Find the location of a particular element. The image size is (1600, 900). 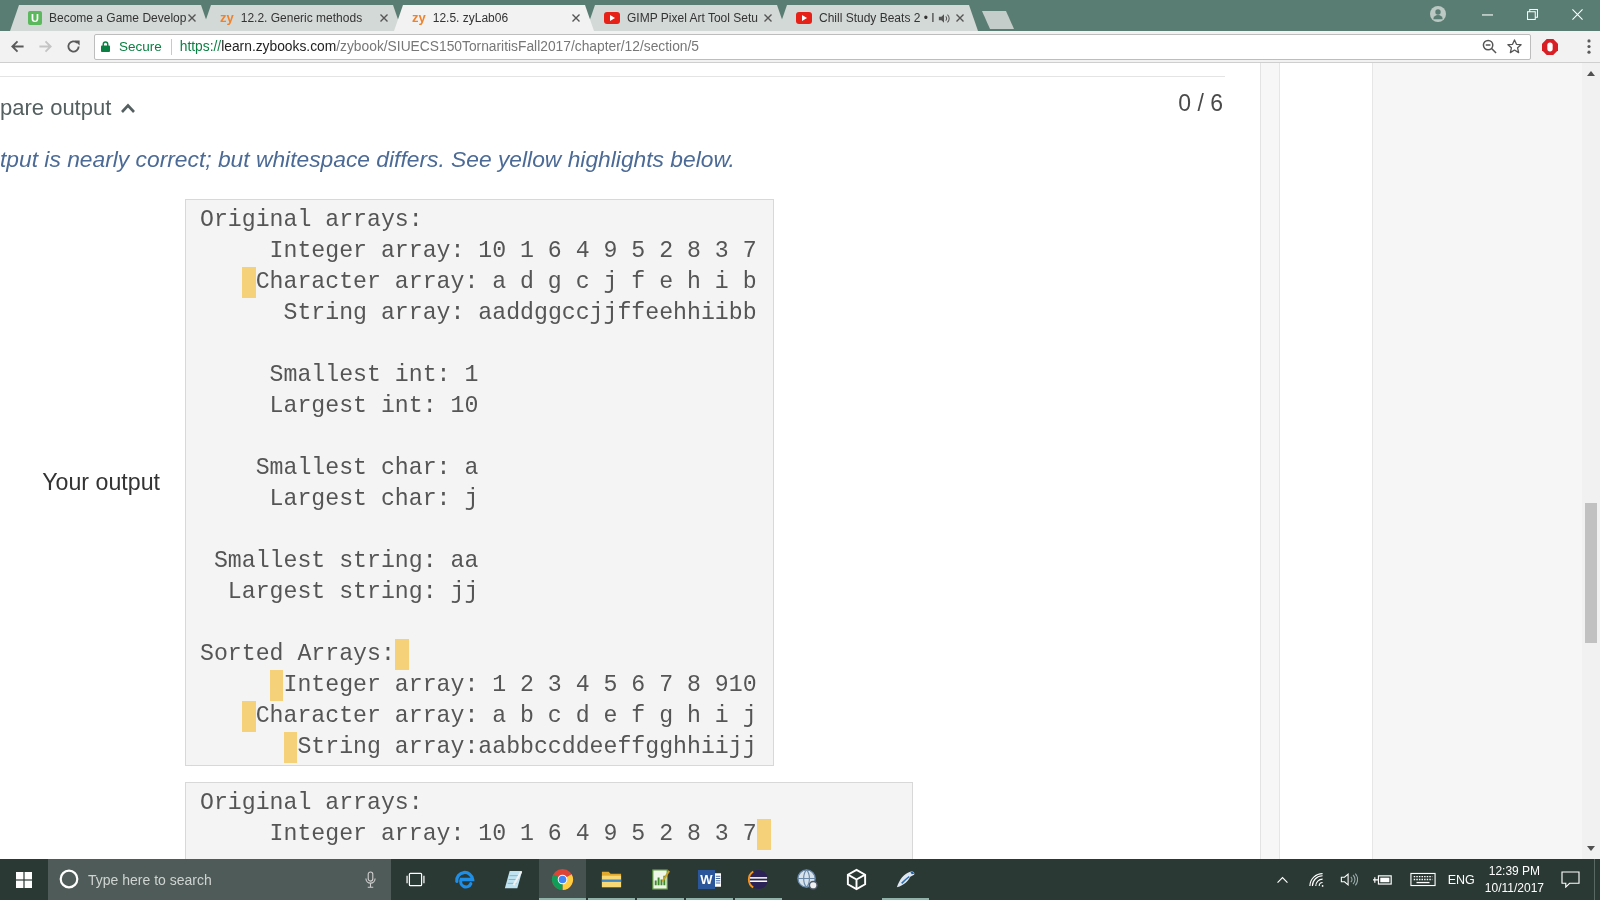

output-text: Smallest char: a is located at coordinates (367, 468).